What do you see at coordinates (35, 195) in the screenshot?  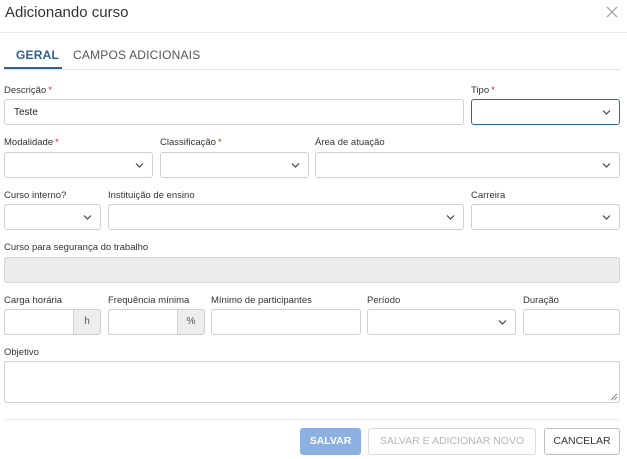 I see `curso-interno-label: Curso interno?` at bounding box center [35, 195].